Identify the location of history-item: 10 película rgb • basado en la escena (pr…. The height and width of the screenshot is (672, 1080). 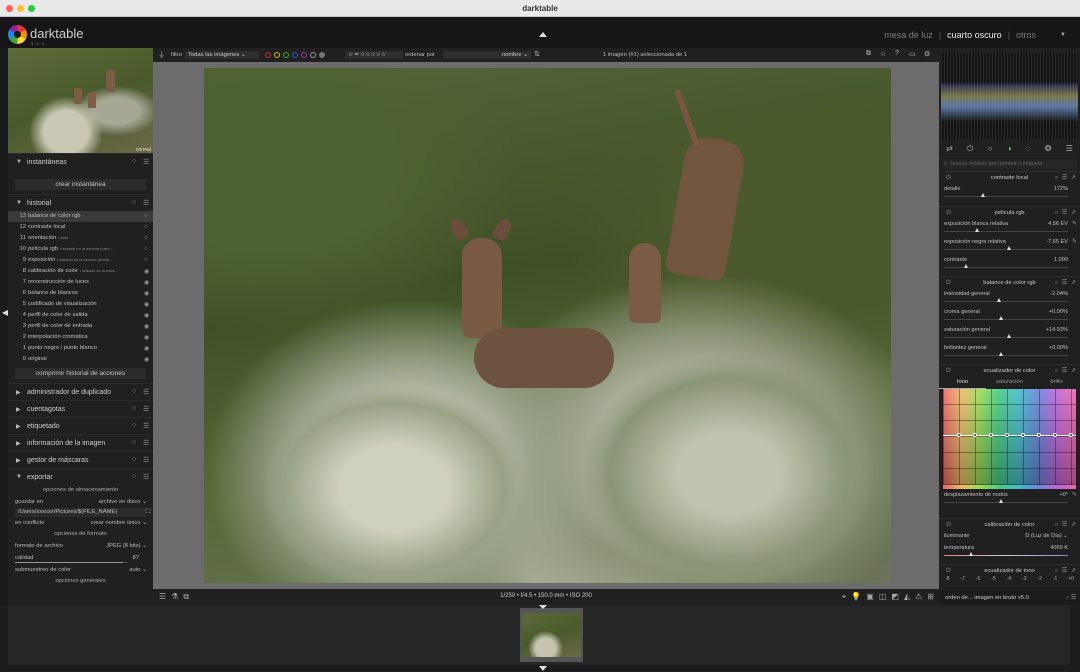
(80, 249).